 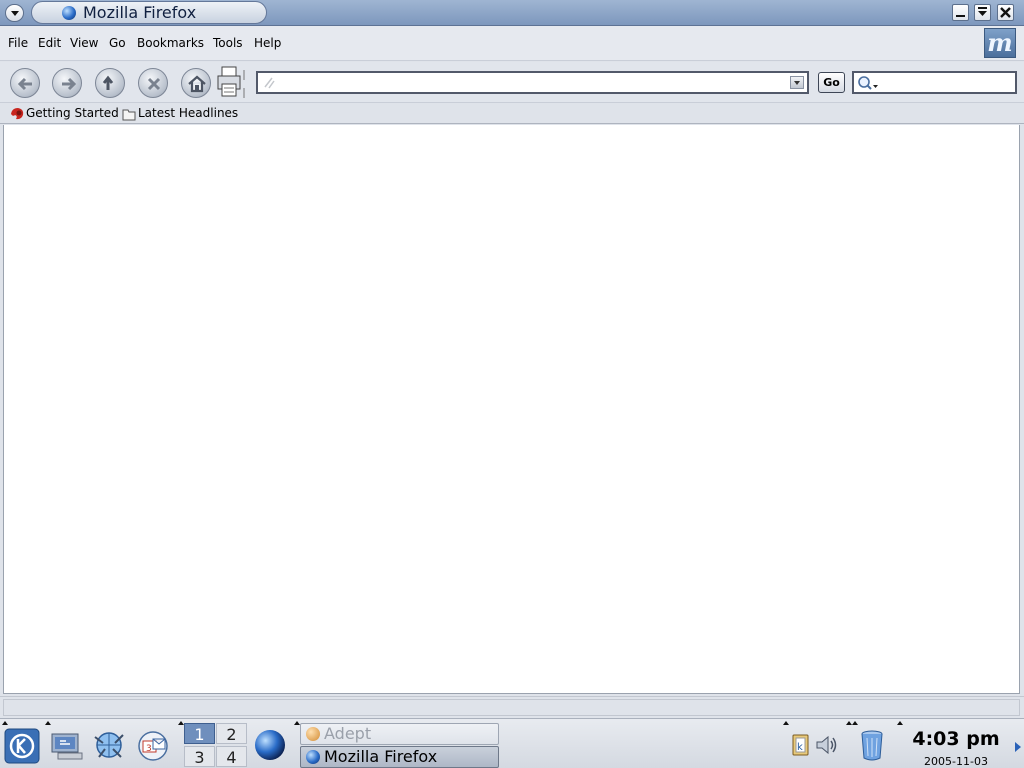 I want to click on reload-icon, so click(x=108, y=82).